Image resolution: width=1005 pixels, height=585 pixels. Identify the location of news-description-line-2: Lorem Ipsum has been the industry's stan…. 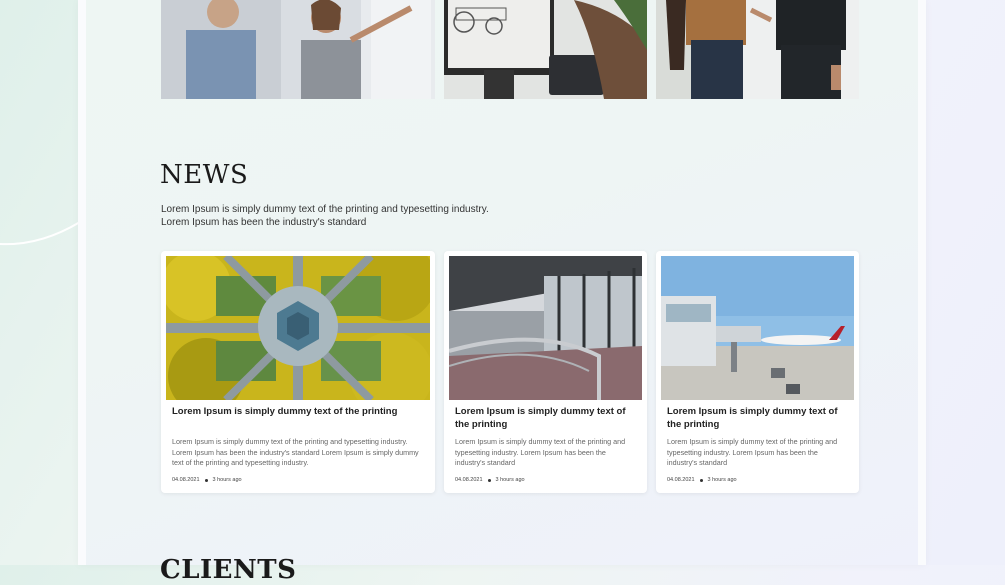
(264, 222).